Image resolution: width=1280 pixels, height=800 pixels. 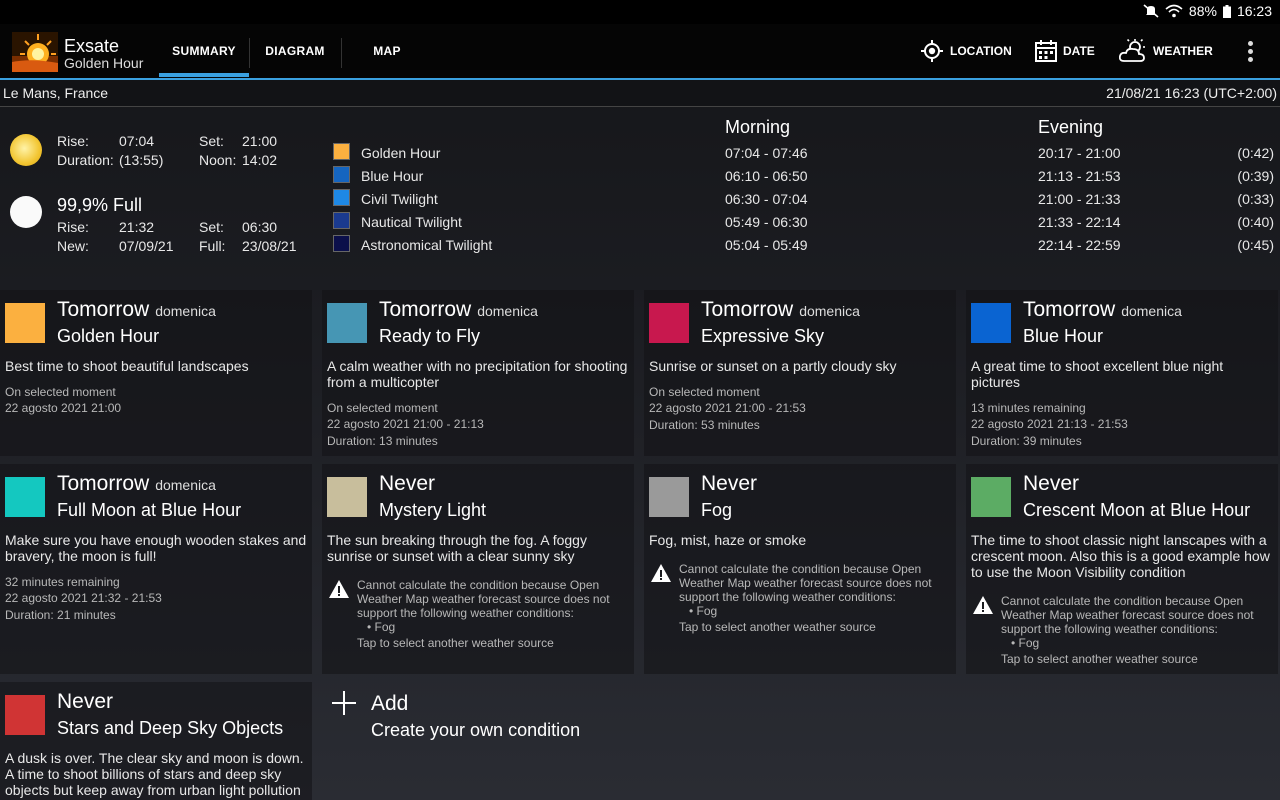 I want to click on condition-meta: 13 minutes remaining, so click(x=1028, y=408).